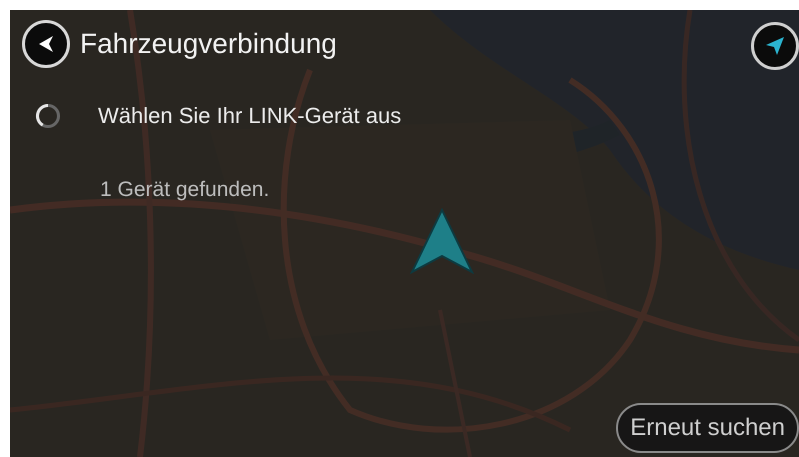  I want to click on vehicle-arrow-icon, so click(442, 241).